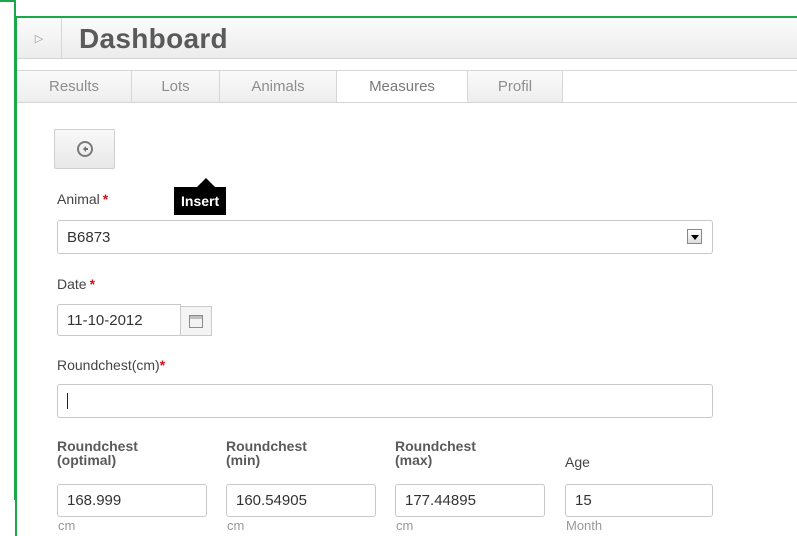  Describe the element at coordinates (236, 525) in the screenshot. I see `min-unit: cm` at that location.